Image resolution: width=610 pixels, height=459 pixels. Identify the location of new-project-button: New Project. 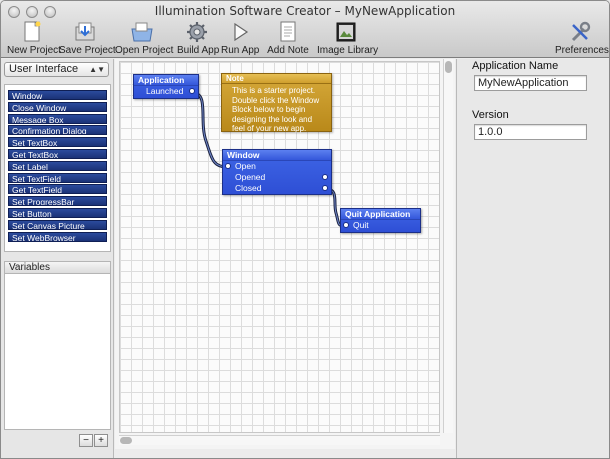
(34, 39).